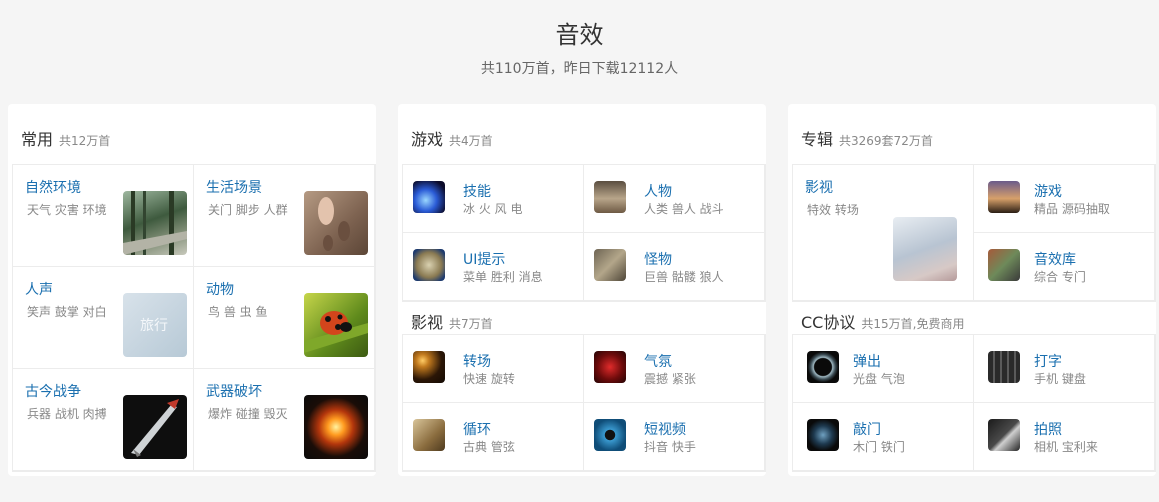 The width and height of the screenshot is (1159, 502). I want to click on film-grid: 转场 快速 旋转 气氛 震撼 紧张 循环 古典 管弦 短视频 抖音 快手, so click(584, 403).